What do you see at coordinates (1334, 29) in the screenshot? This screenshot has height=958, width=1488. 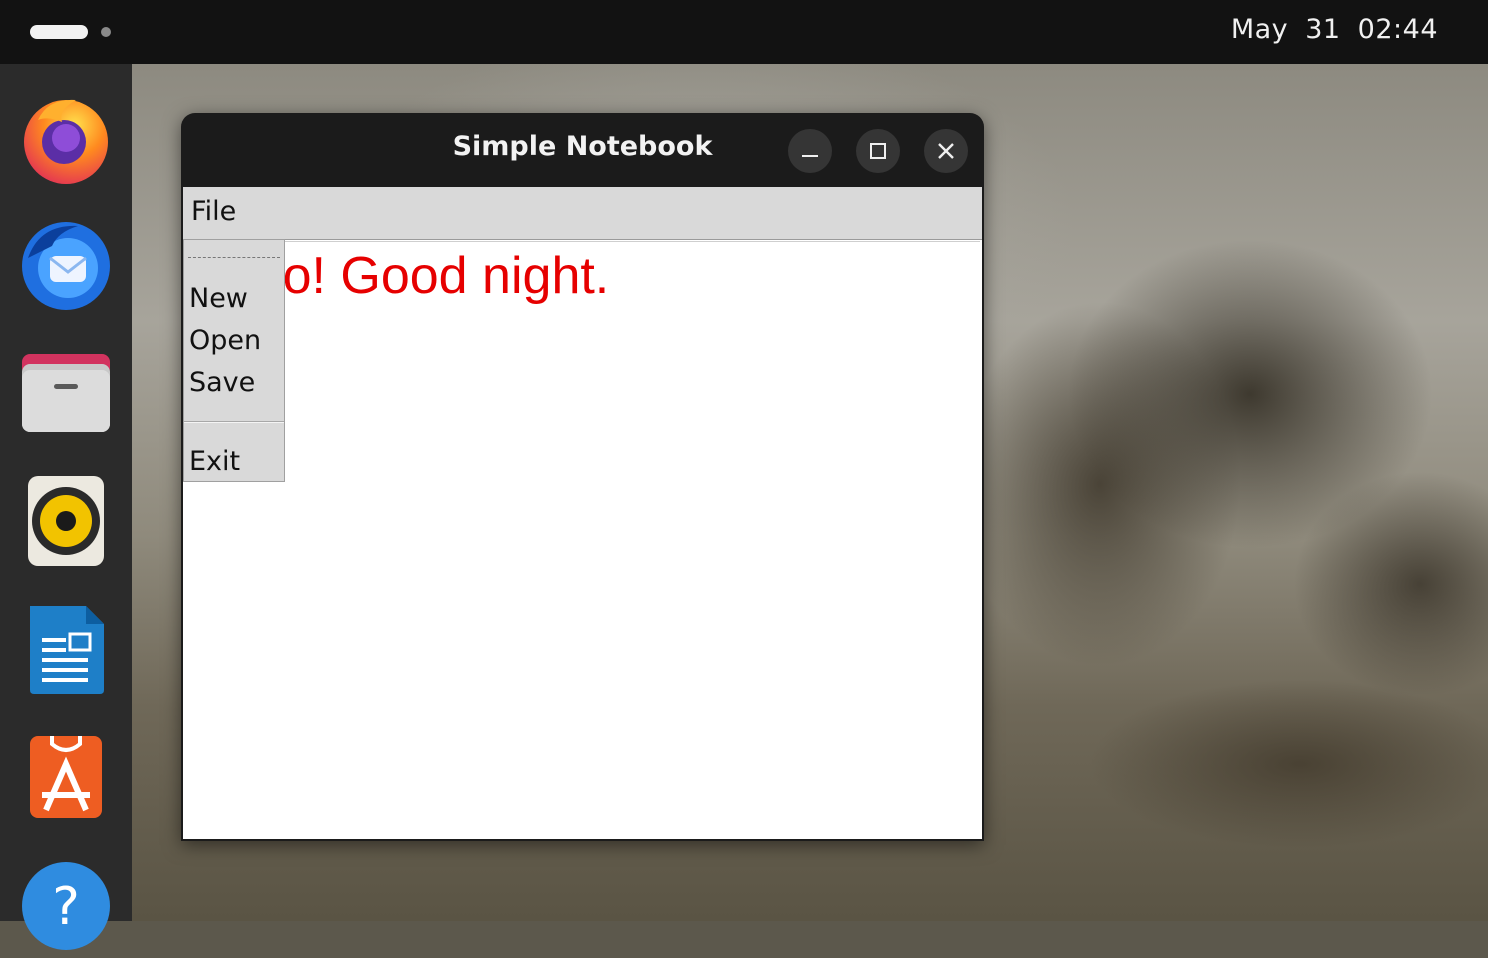 I see `clock: May 31 02:44` at bounding box center [1334, 29].